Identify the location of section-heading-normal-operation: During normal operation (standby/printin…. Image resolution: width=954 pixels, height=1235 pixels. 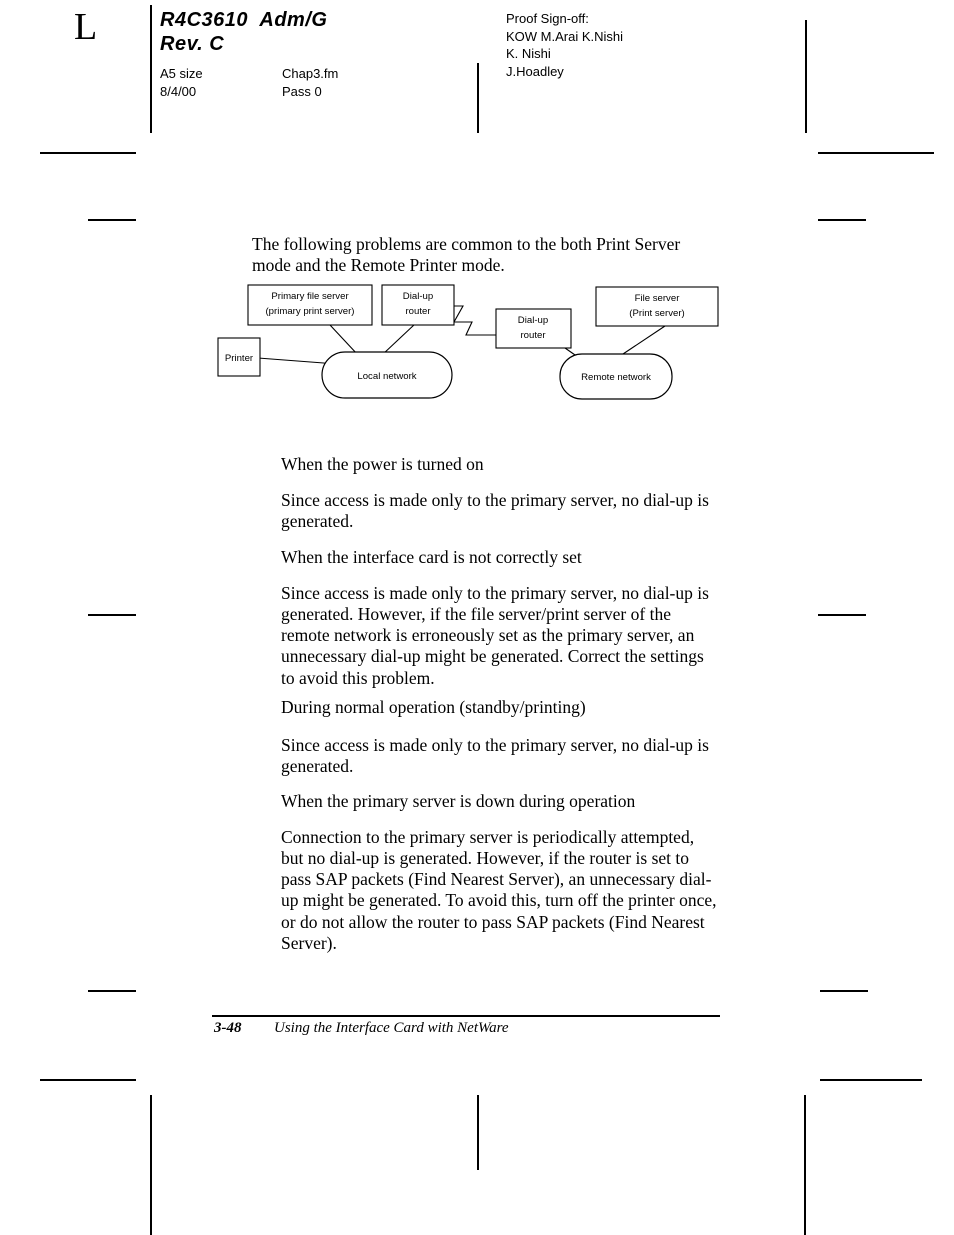
(433, 706).